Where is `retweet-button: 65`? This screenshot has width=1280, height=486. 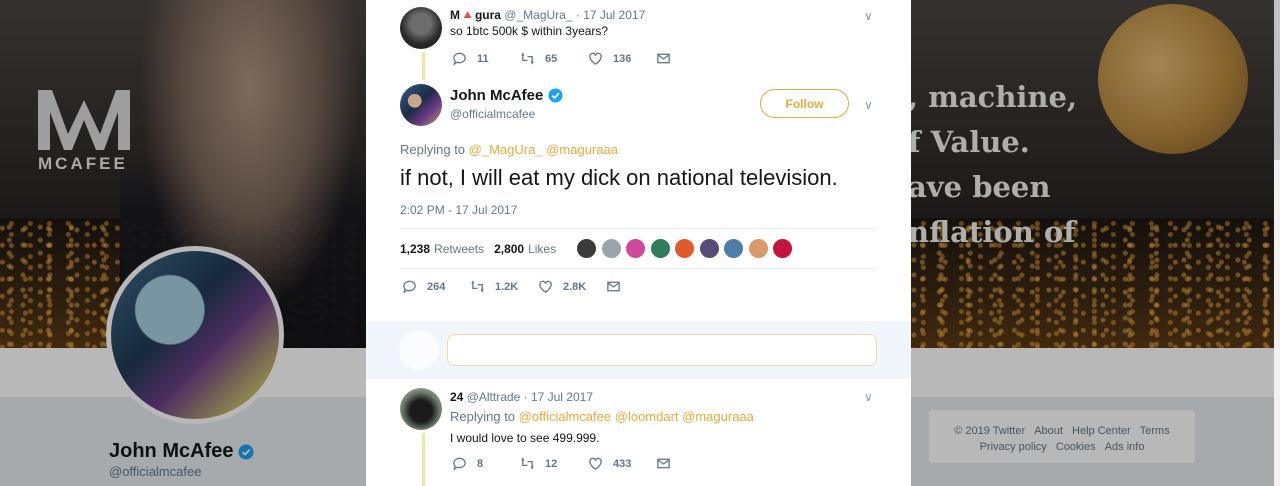 retweet-button: 65 is located at coordinates (554, 58).